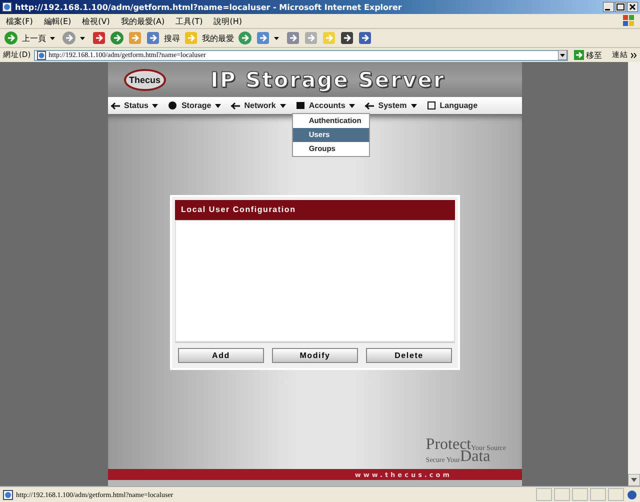 Image resolution: width=640 pixels, height=502 pixels. What do you see at coordinates (620, 7) in the screenshot?
I see `maximize-icon` at bounding box center [620, 7].